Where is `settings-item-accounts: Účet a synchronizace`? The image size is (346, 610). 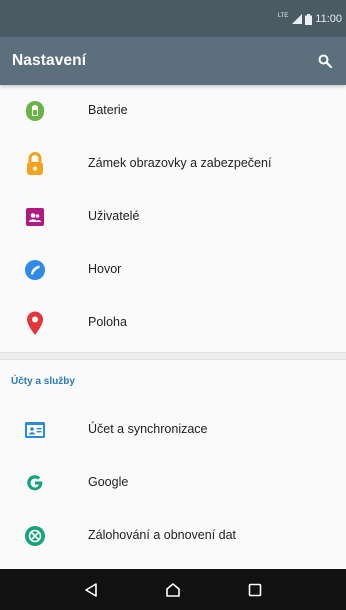 settings-item-accounts: Účet a synchronizace is located at coordinates (173, 430).